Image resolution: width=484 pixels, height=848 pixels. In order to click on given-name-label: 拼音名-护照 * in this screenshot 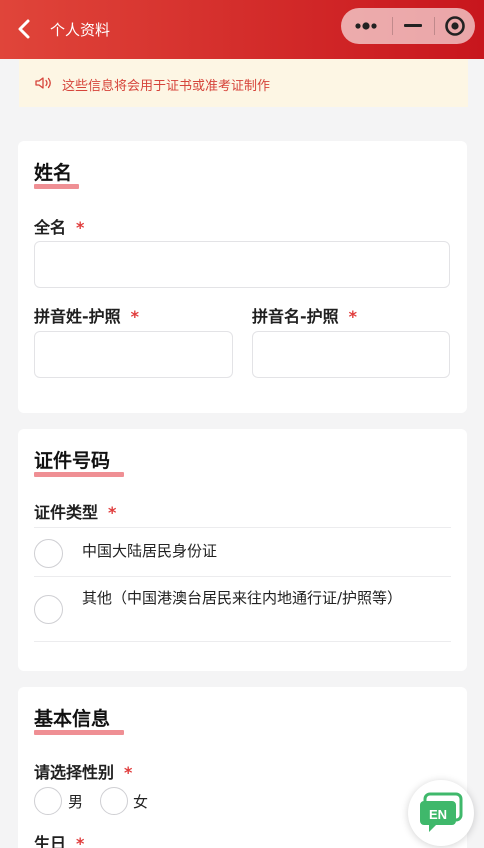, I will do `click(304, 315)`.